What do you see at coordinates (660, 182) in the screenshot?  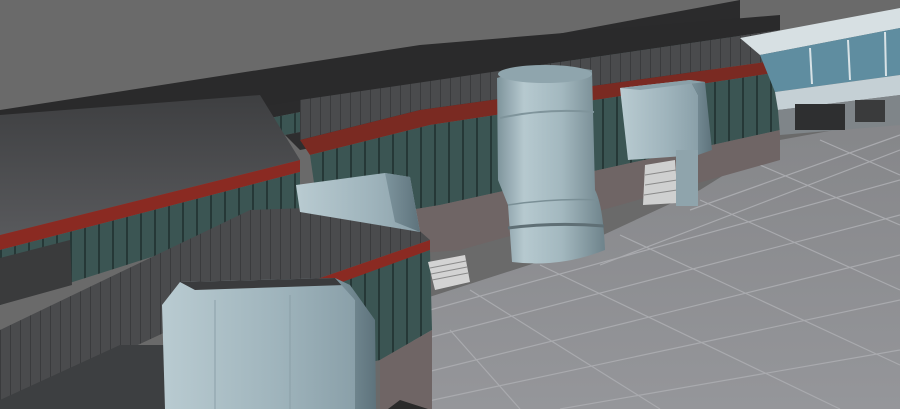 I see `stairway-right` at bounding box center [660, 182].